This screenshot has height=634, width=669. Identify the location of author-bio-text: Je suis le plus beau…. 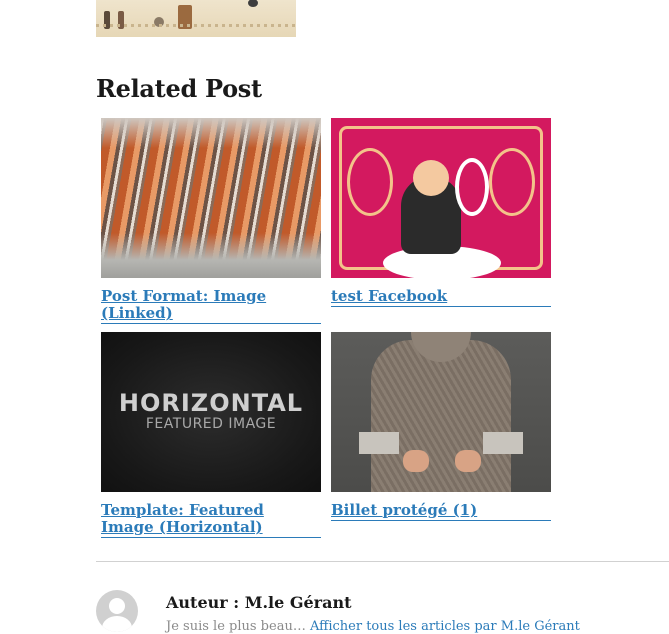
(238, 626).